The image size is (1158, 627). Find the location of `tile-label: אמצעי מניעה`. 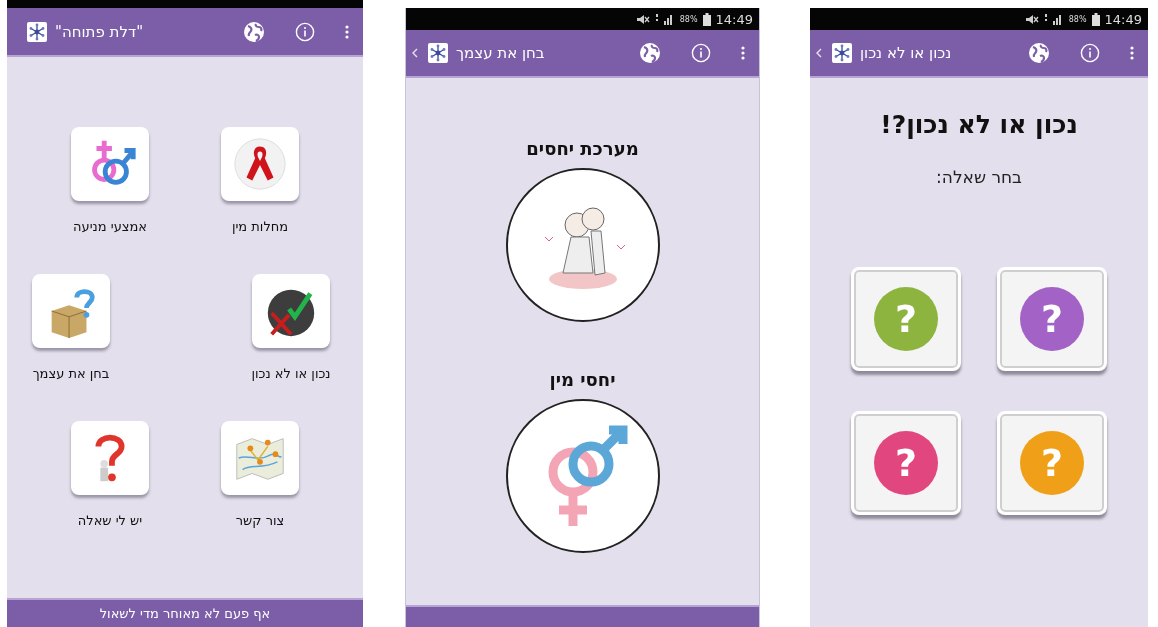

tile-label: אמצעי מניעה is located at coordinates (110, 226).